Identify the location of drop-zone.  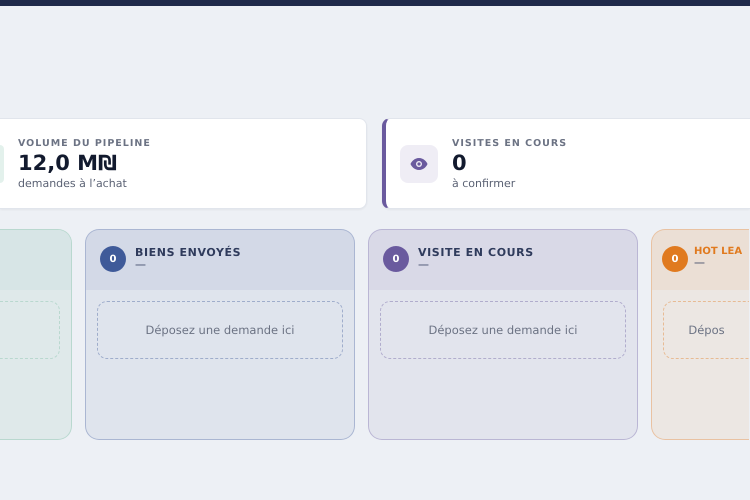
(30, 330).